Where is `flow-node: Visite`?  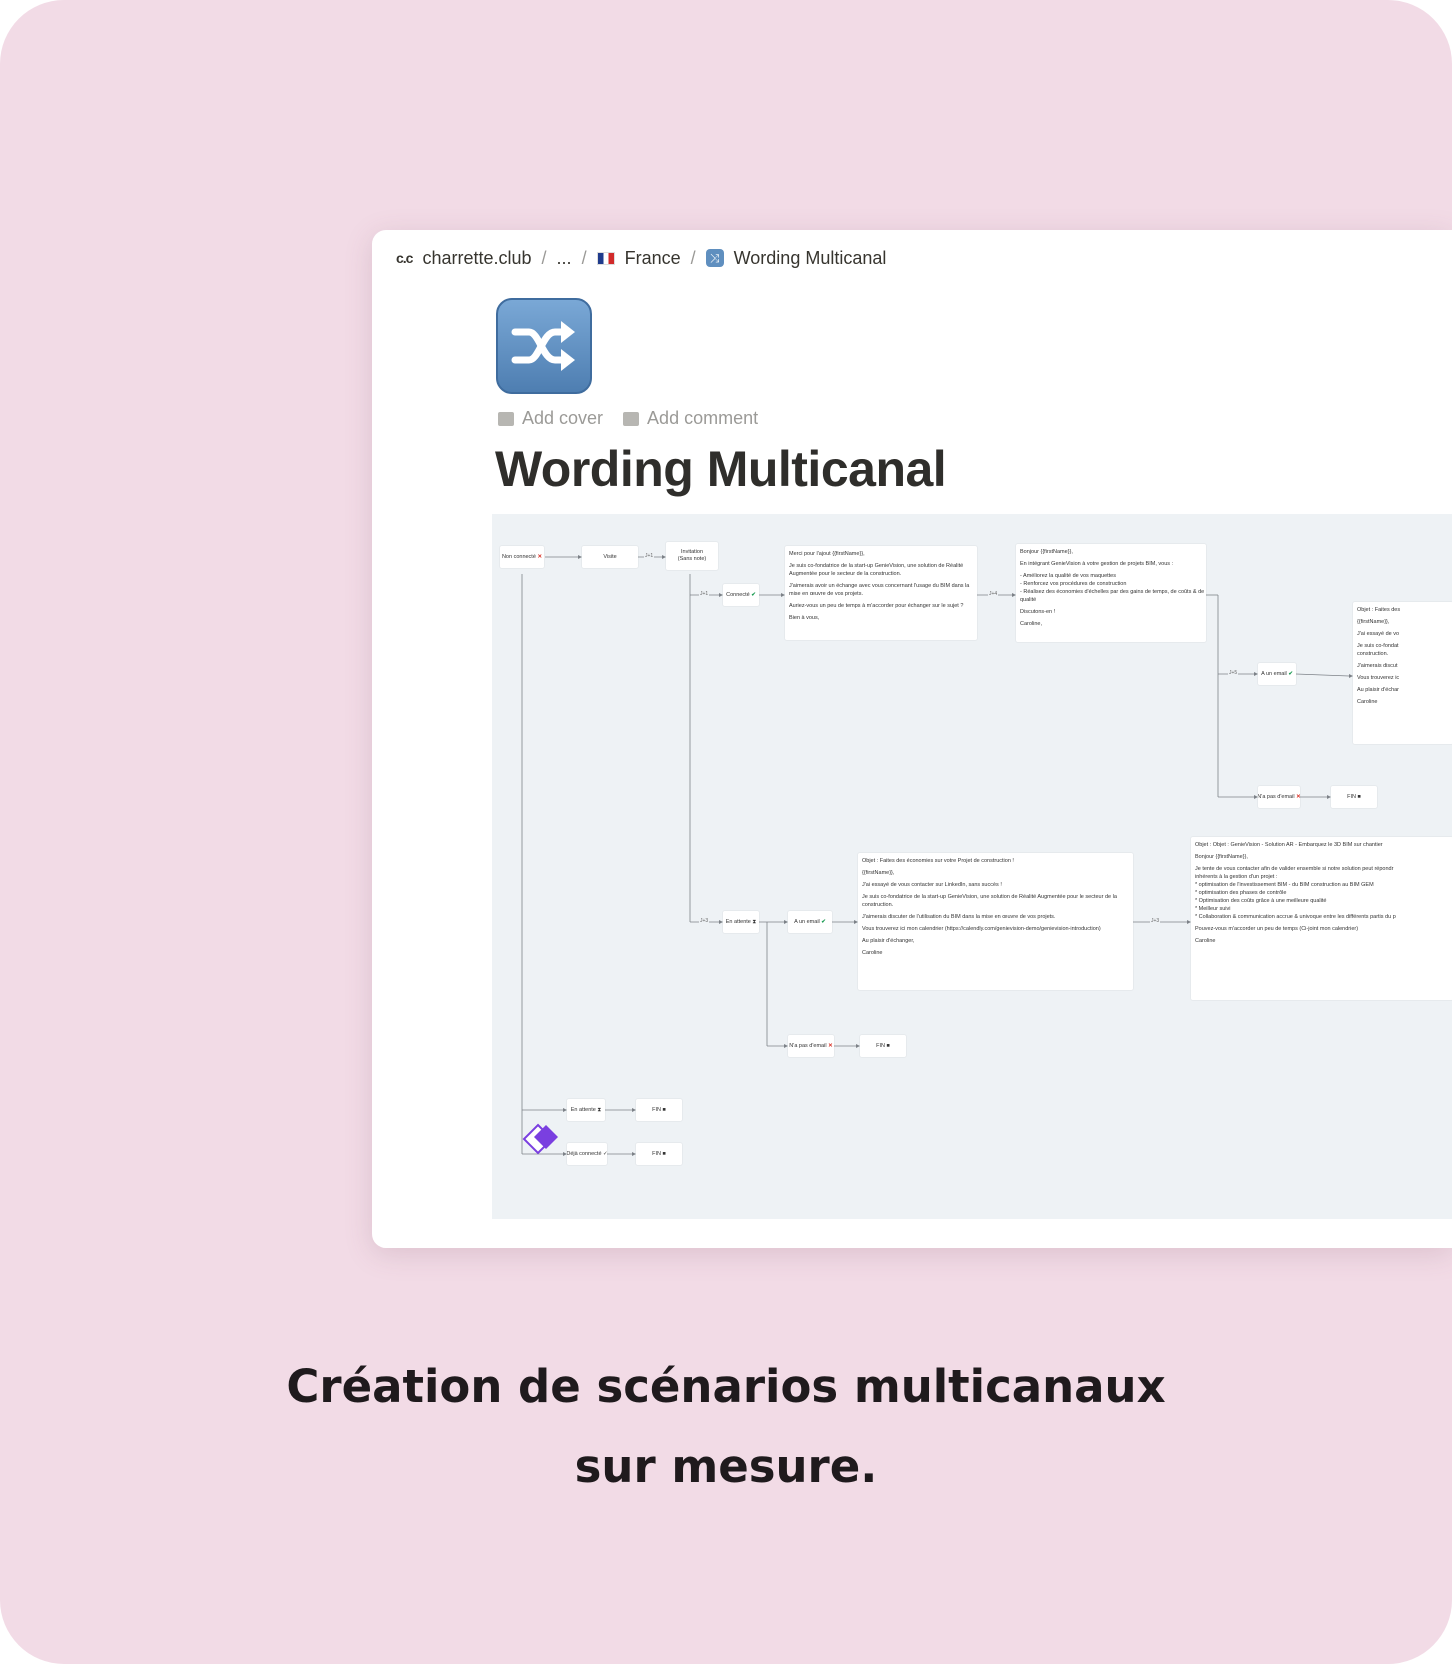 flow-node: Visite is located at coordinates (610, 557).